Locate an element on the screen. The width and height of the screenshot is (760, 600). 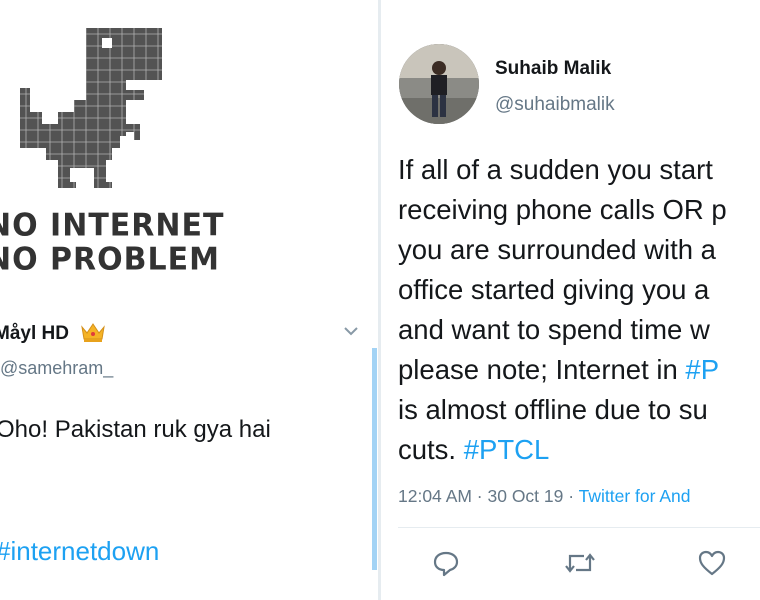
left-hashtag-link: #internetdown is located at coordinates (79, 551).